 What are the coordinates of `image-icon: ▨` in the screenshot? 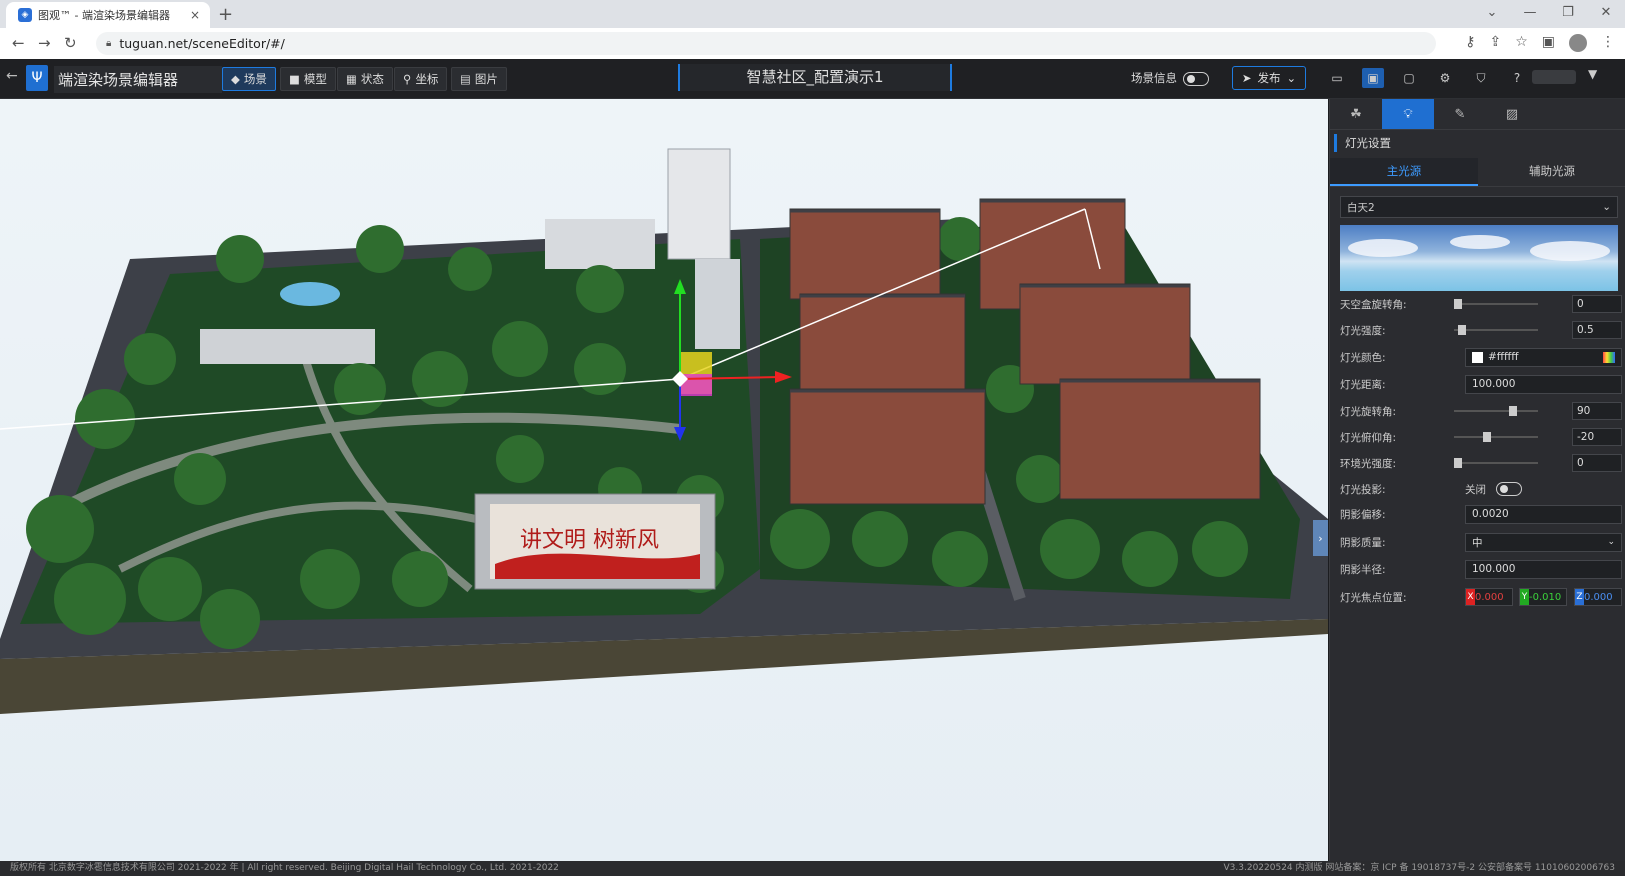 It's located at (1512, 114).